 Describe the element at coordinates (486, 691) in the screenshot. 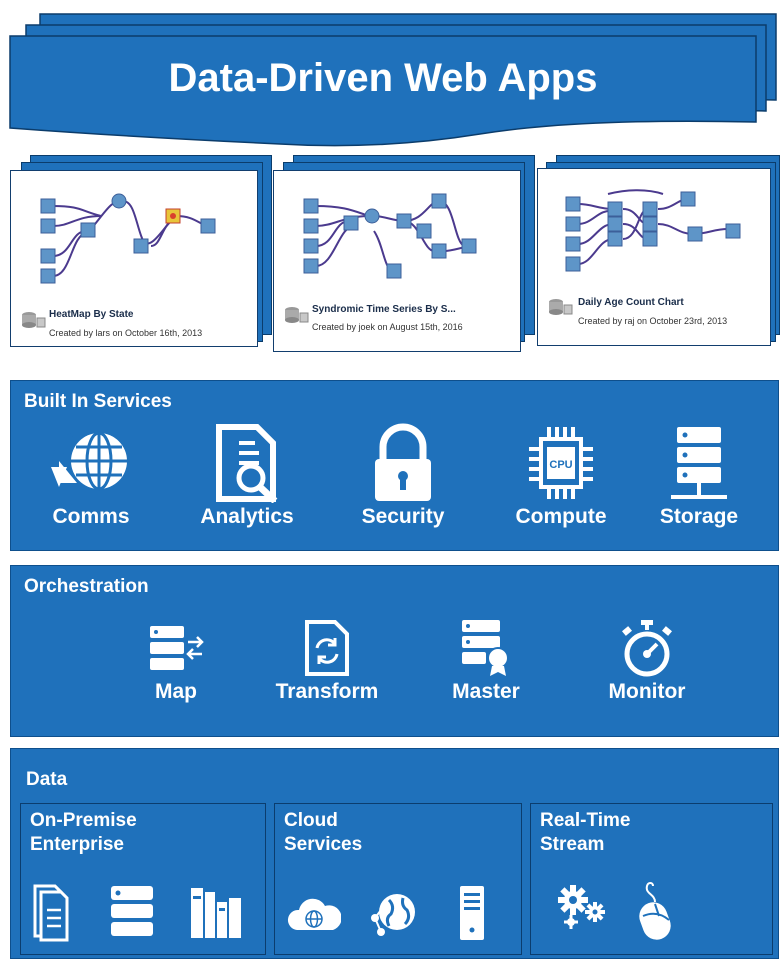

I see `orchestration-label: Master` at that location.